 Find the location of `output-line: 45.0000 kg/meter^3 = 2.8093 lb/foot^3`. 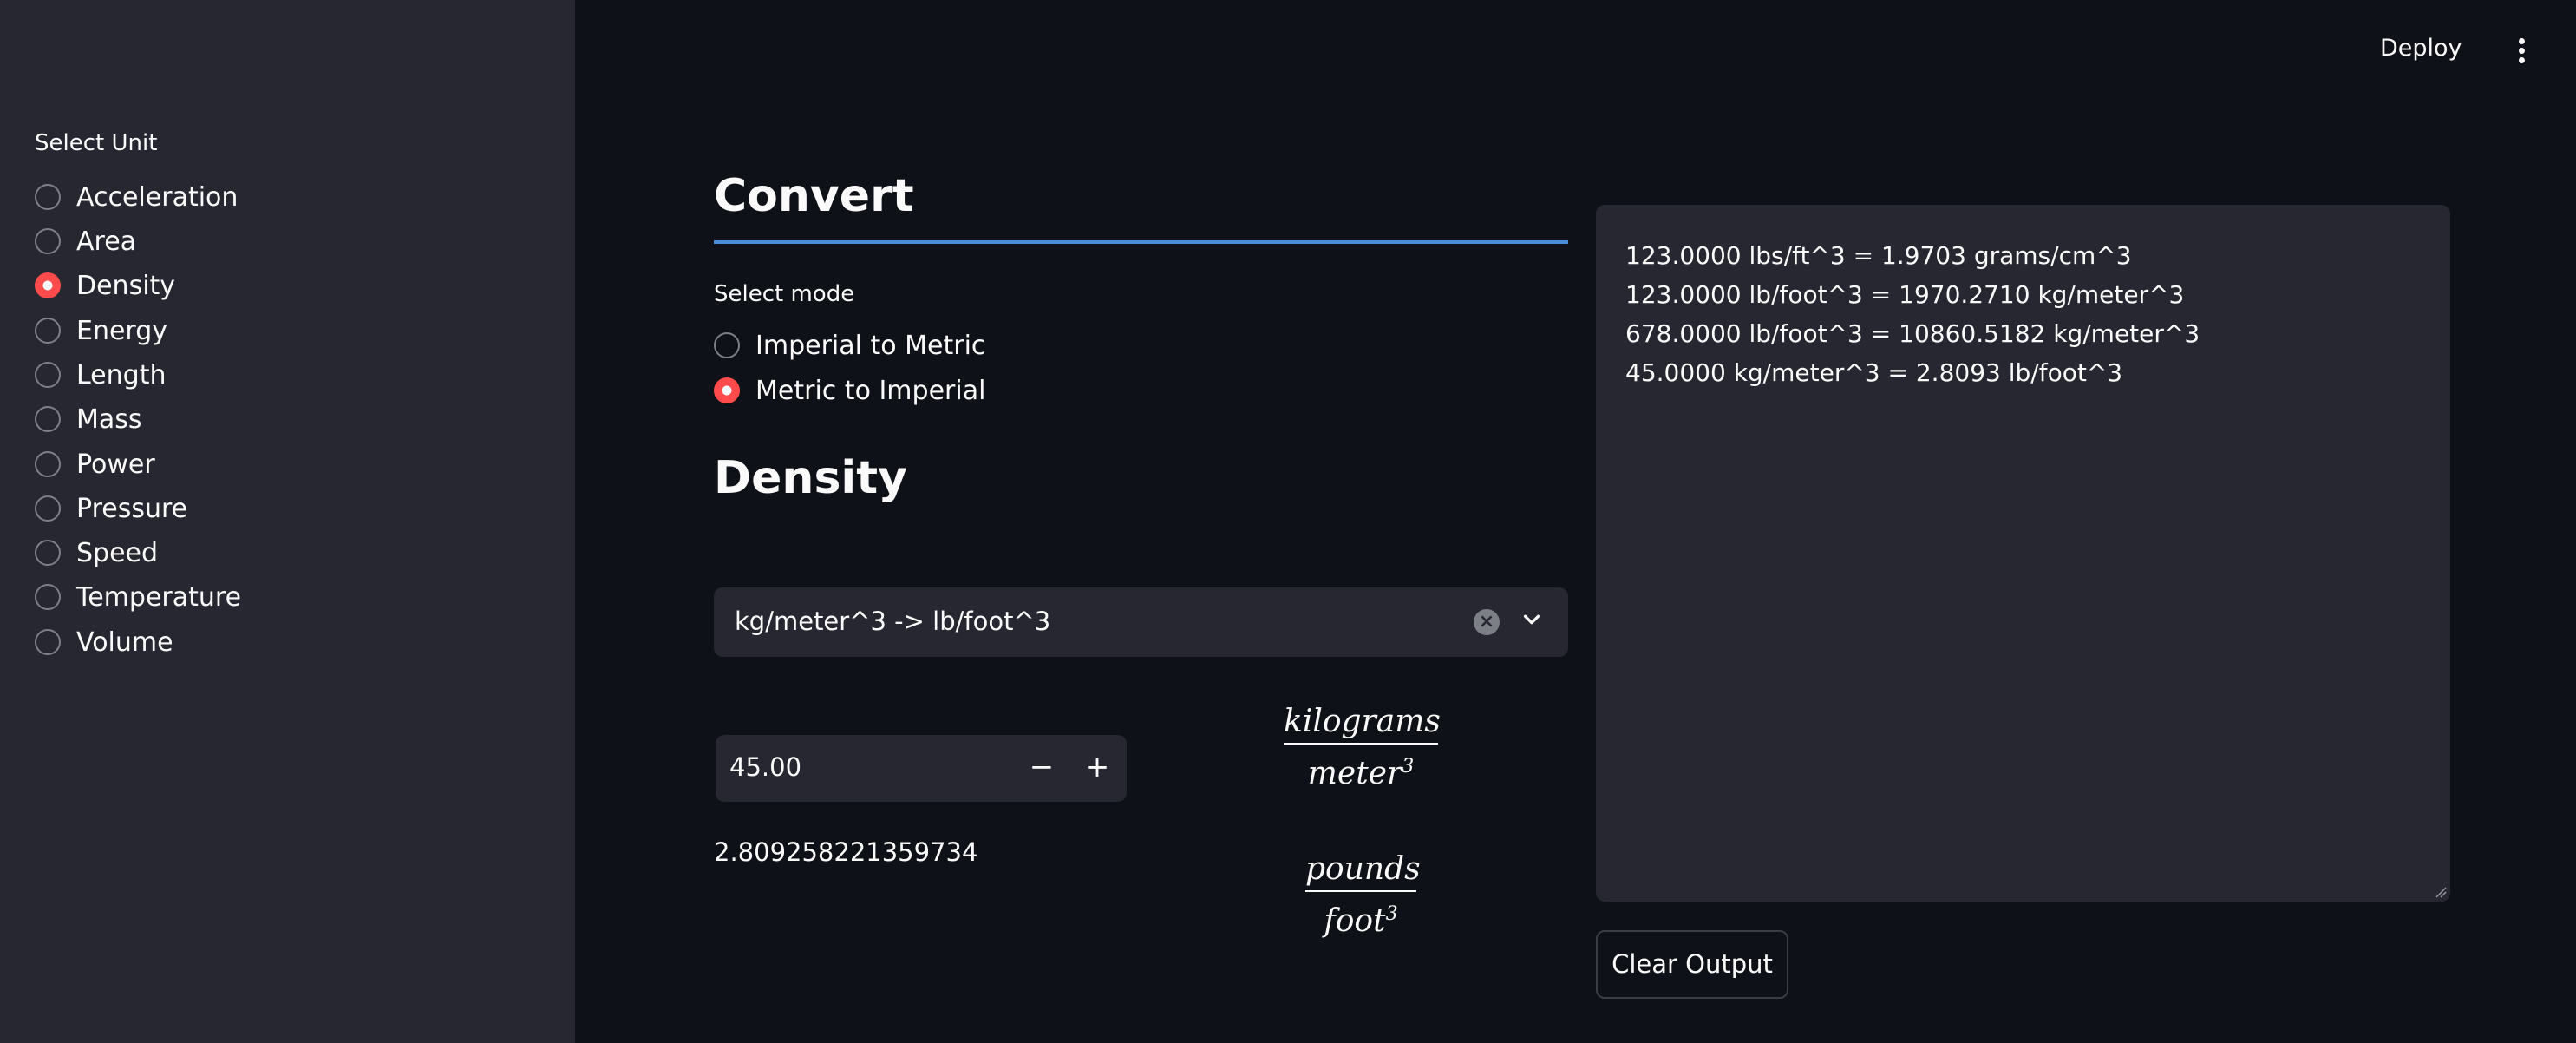

output-line: 45.0000 kg/meter^3 = 2.8093 lb/foot^3 is located at coordinates (1874, 373).